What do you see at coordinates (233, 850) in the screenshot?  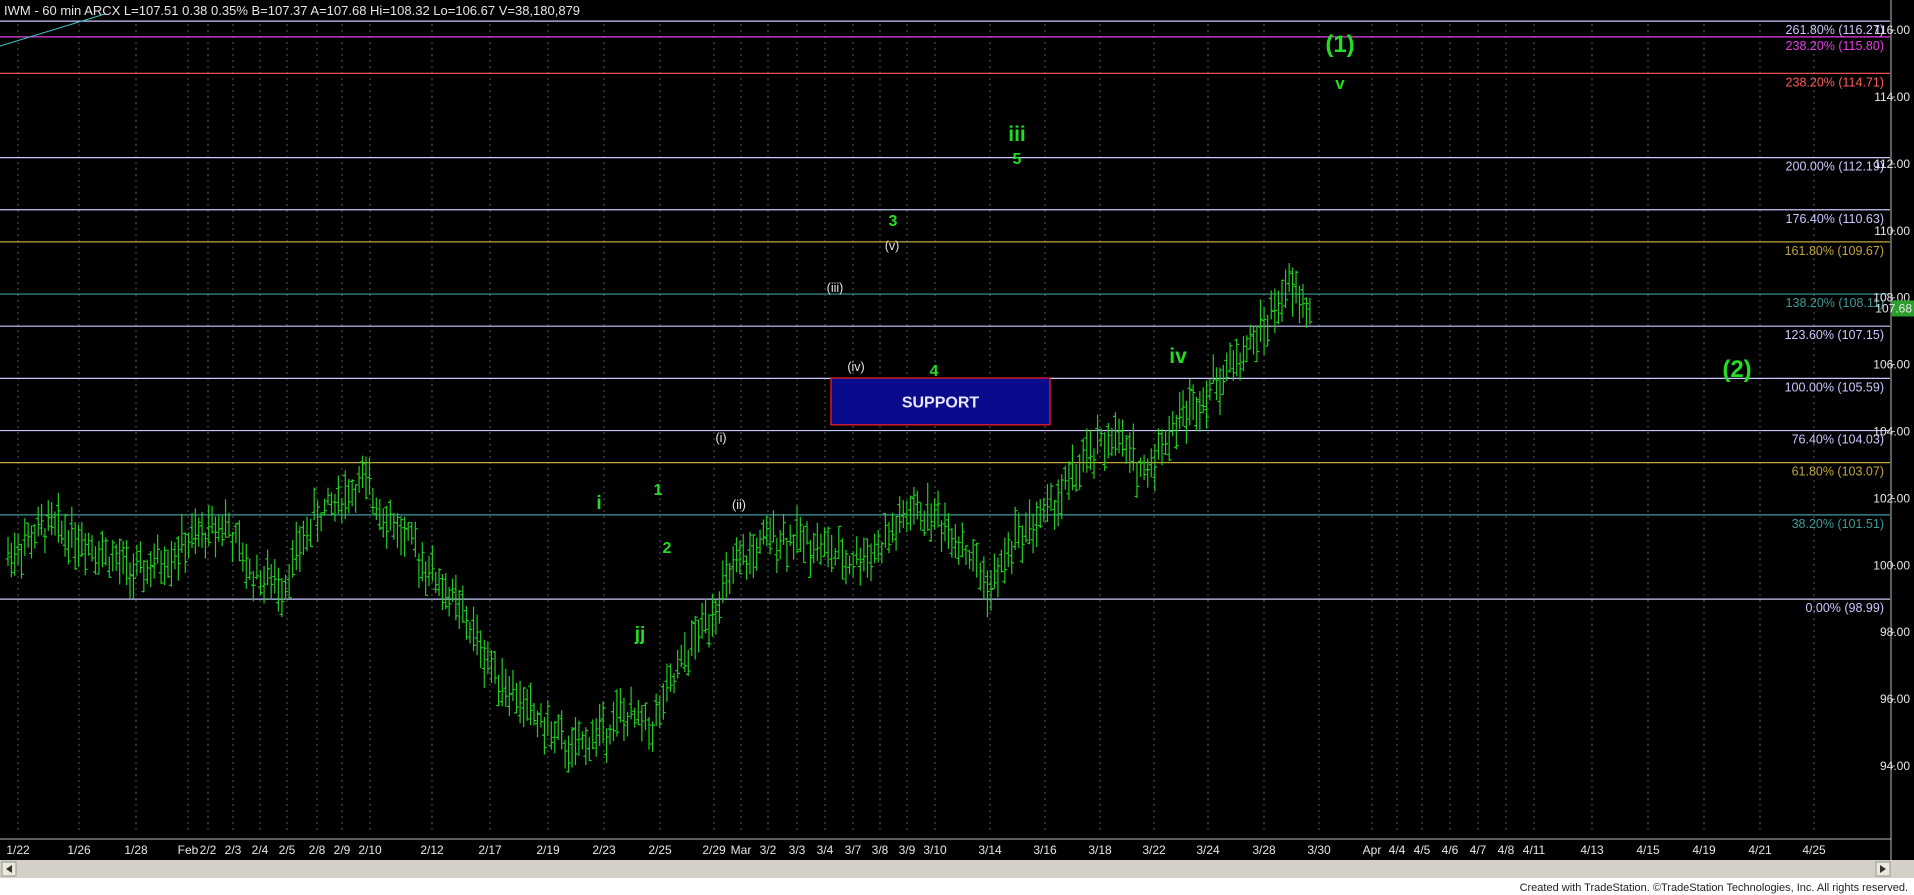 I see `x-tick-label: 2/3` at bounding box center [233, 850].